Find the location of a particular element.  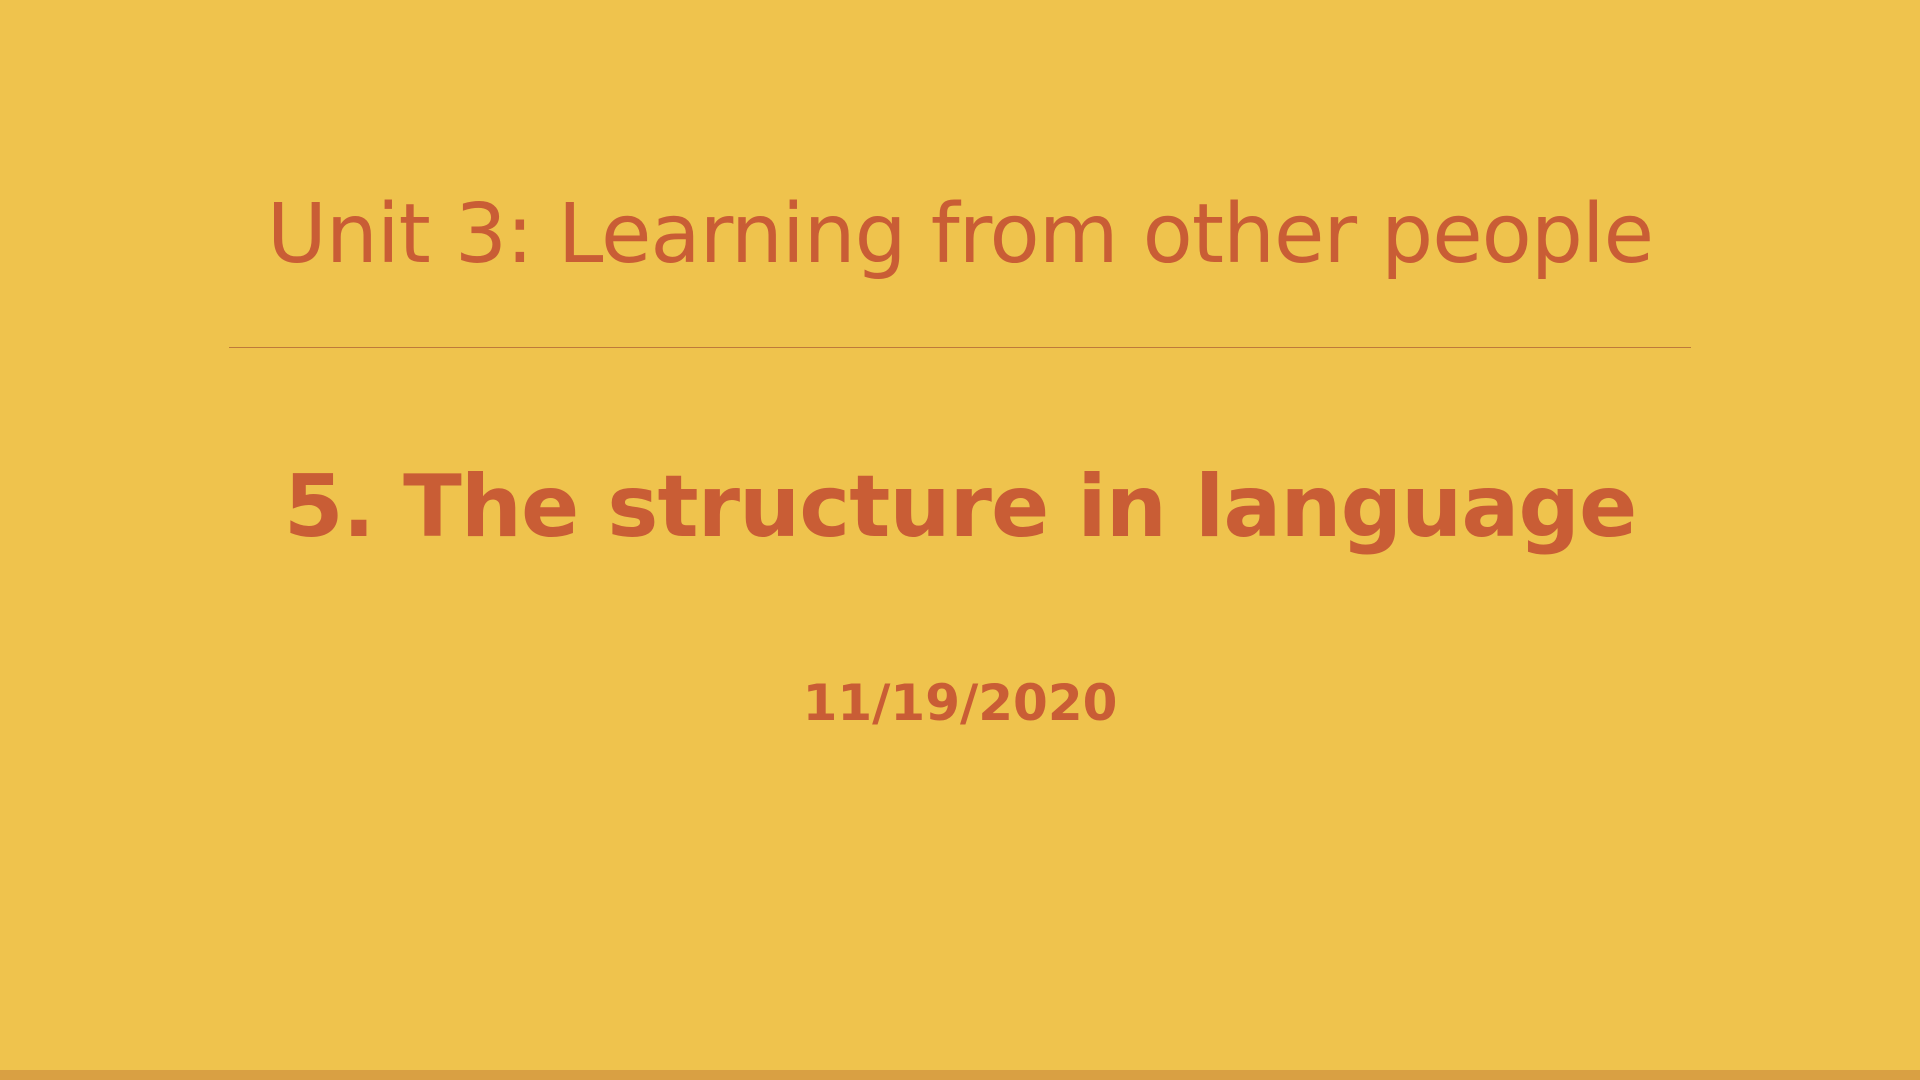

bottom-accent-bar is located at coordinates (960, 1075).